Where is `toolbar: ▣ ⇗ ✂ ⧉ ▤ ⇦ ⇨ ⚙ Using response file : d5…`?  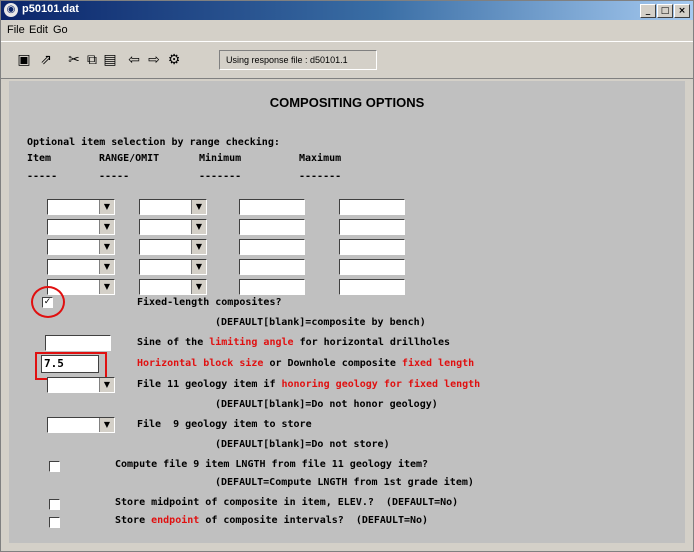
toolbar: ▣ ⇗ ✂ ⧉ ▤ ⇦ ⇨ ⚙ Using response file : d5… is located at coordinates (347, 60).